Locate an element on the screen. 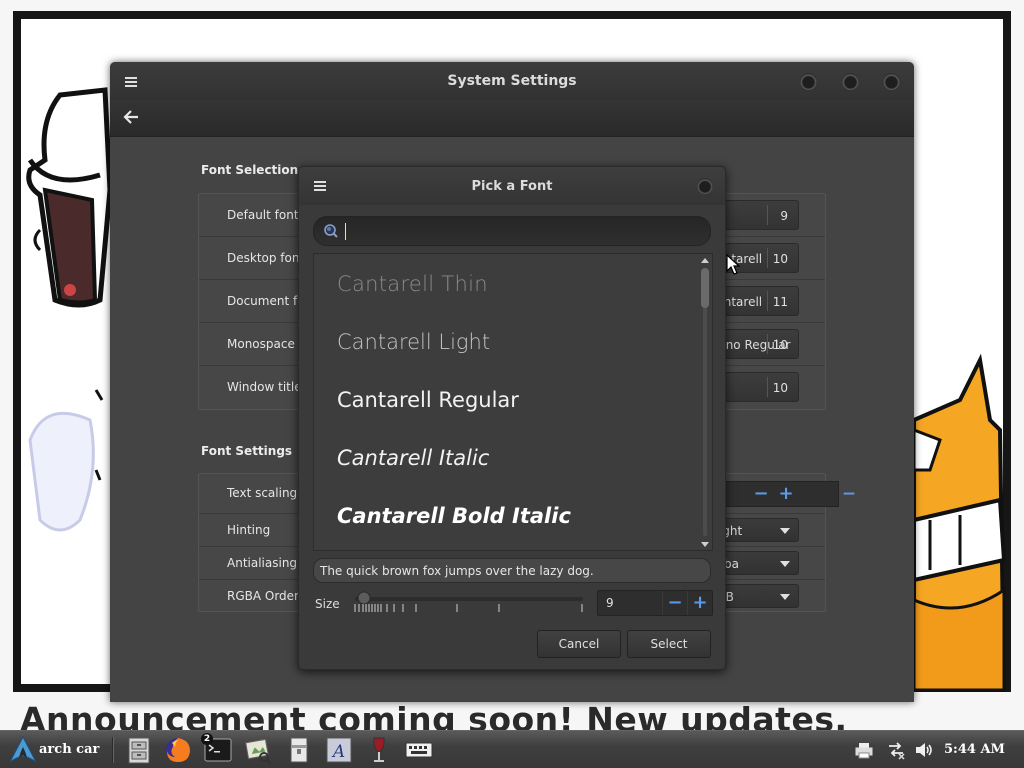  file-cabinet-icon is located at coordinates (139, 750).